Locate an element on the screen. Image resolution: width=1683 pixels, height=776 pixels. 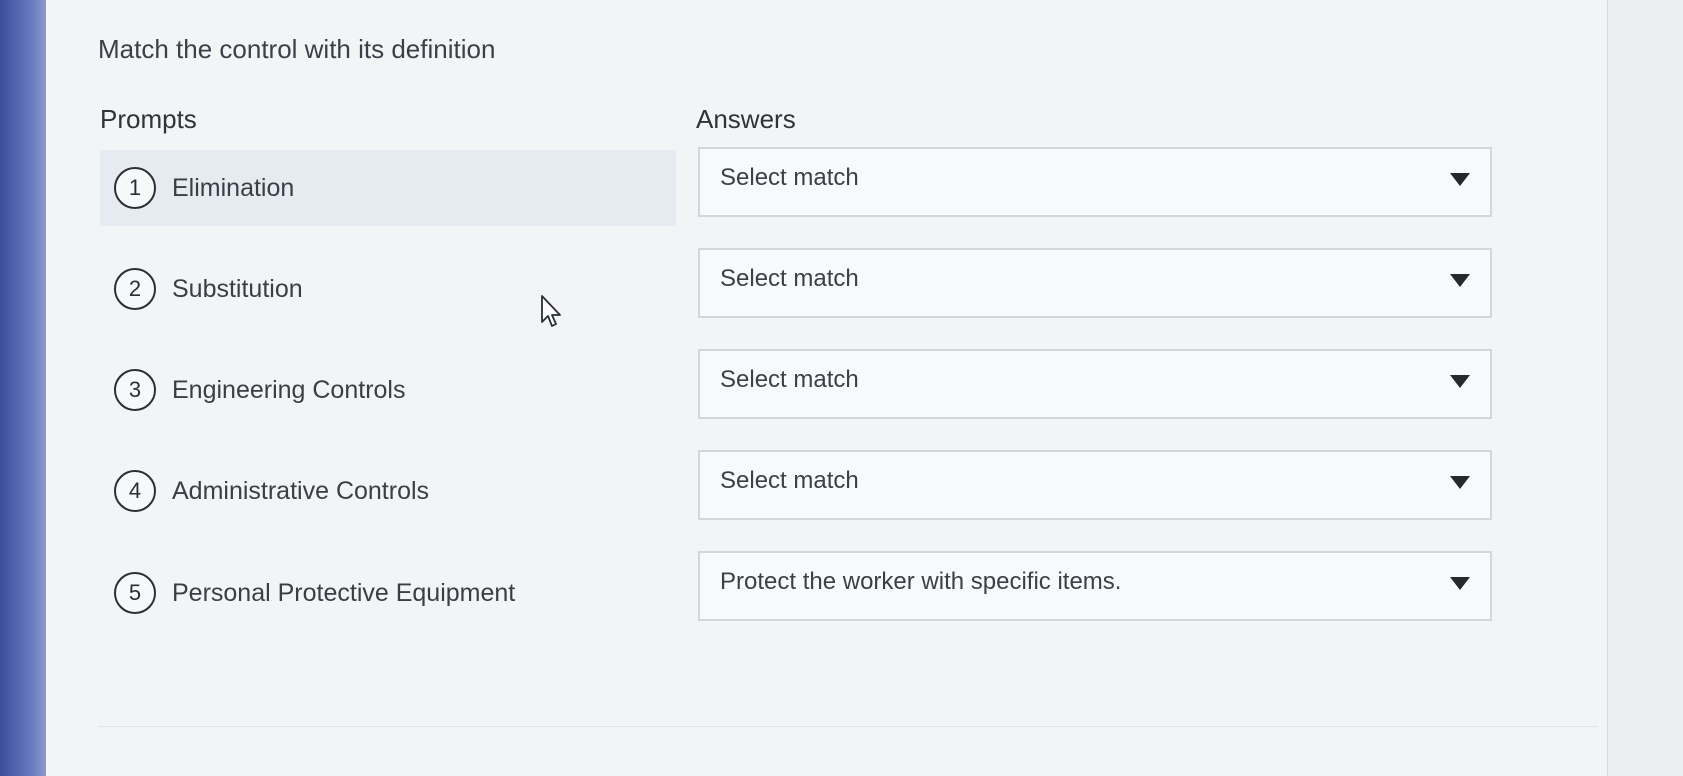
prompt-label: Engineering Controls is located at coordinates (289, 389).